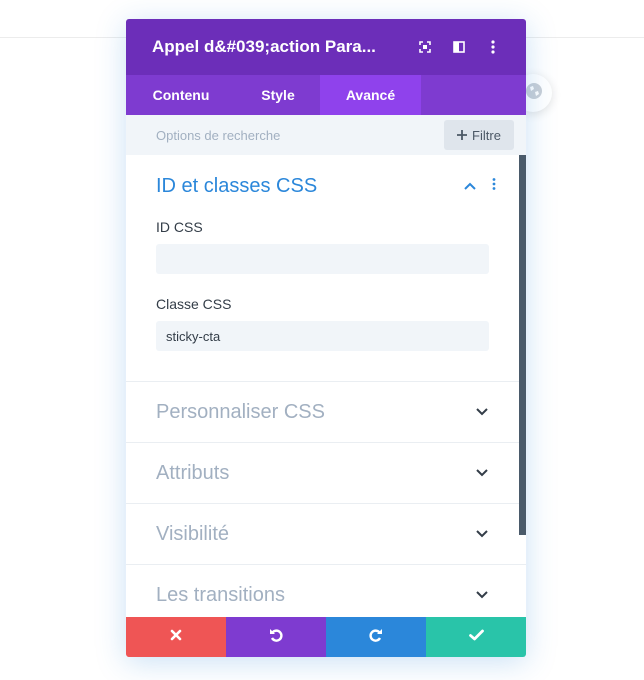 Image resolution: width=644 pixels, height=680 pixels. What do you see at coordinates (459, 47) in the screenshot?
I see `split-view-icon` at bounding box center [459, 47].